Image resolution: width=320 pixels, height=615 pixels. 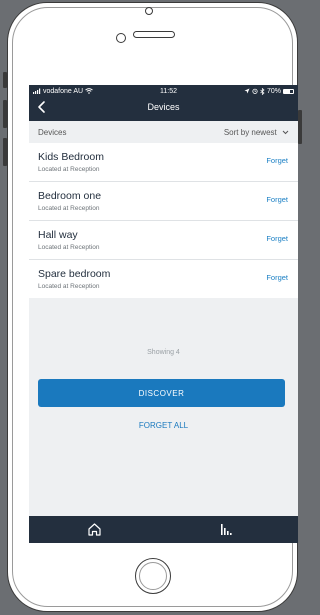 I want to click on discover-button: DISCOVER, so click(x=161, y=393).